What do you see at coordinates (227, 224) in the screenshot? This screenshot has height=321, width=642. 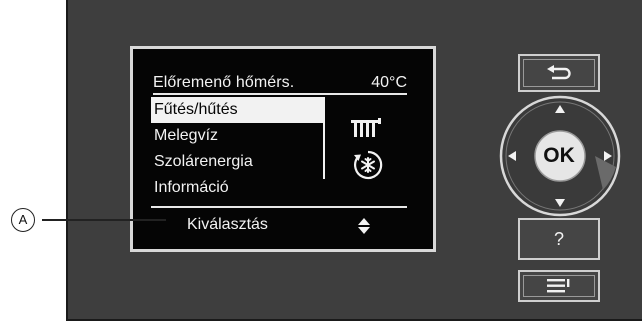 I see `footer-label: Kiválasztás` at bounding box center [227, 224].